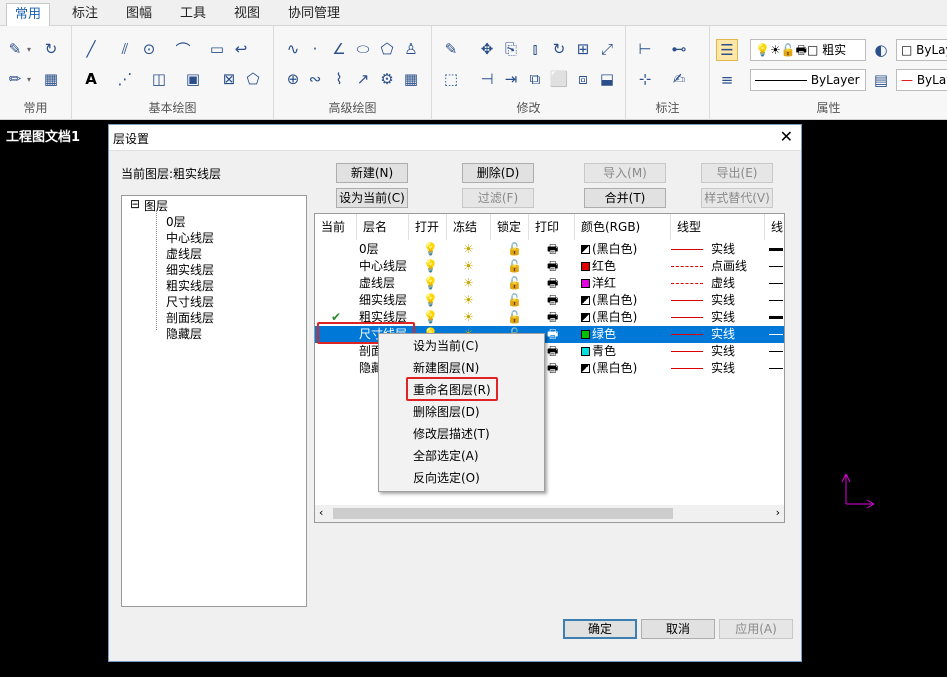 The image size is (947, 677). What do you see at coordinates (607, 49) in the screenshot?
I see `scale-icon: ⤢` at bounding box center [607, 49].